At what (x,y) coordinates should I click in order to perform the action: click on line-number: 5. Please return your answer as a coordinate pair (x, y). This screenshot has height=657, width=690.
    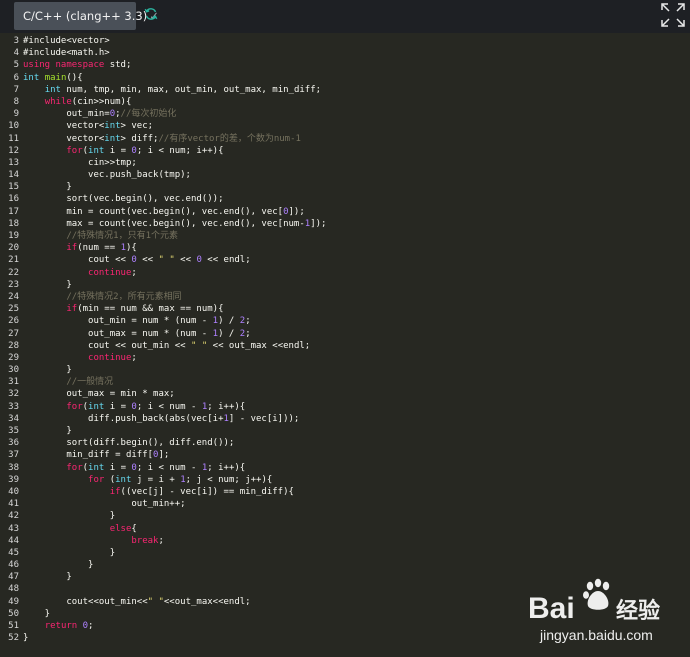
    Looking at the image, I should click on (16, 65).